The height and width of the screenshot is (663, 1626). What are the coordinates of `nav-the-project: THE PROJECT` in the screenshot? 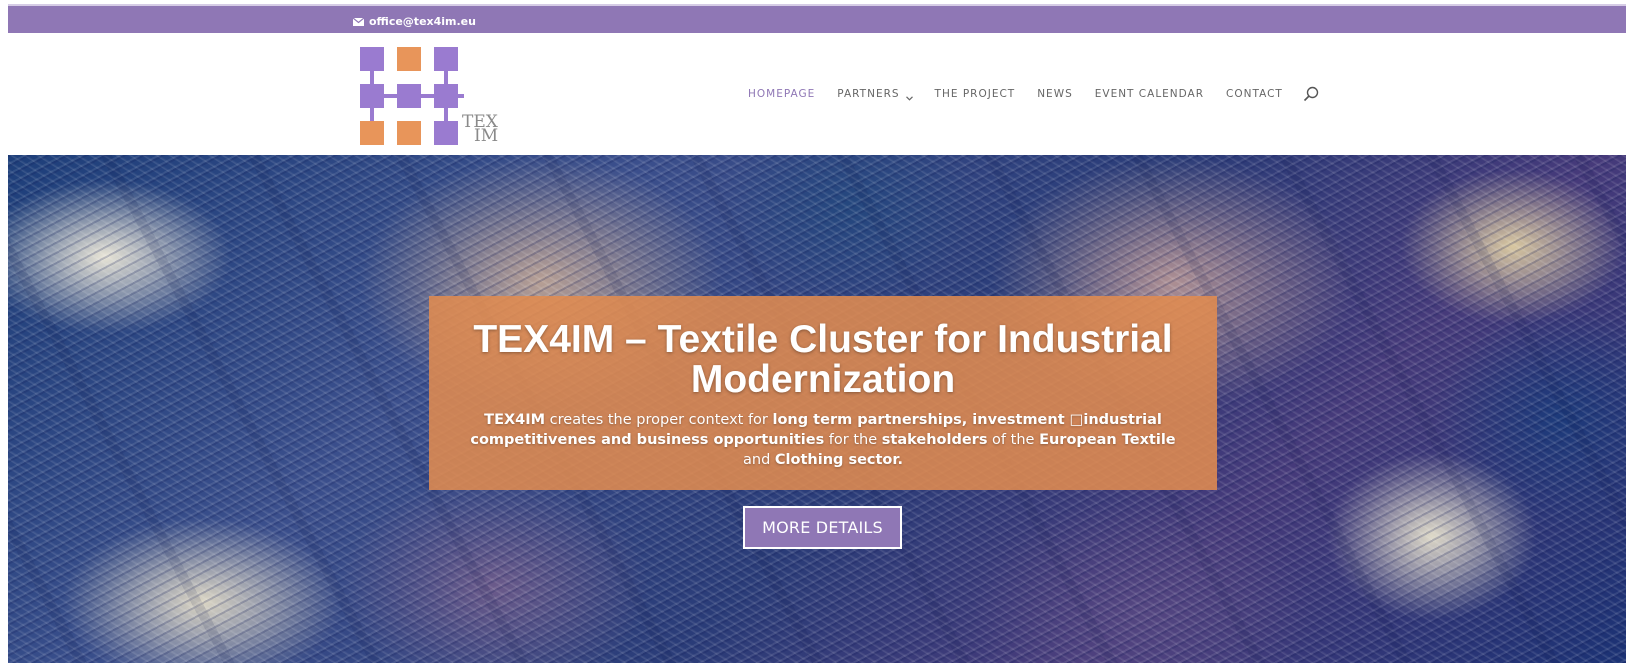 It's located at (975, 94).